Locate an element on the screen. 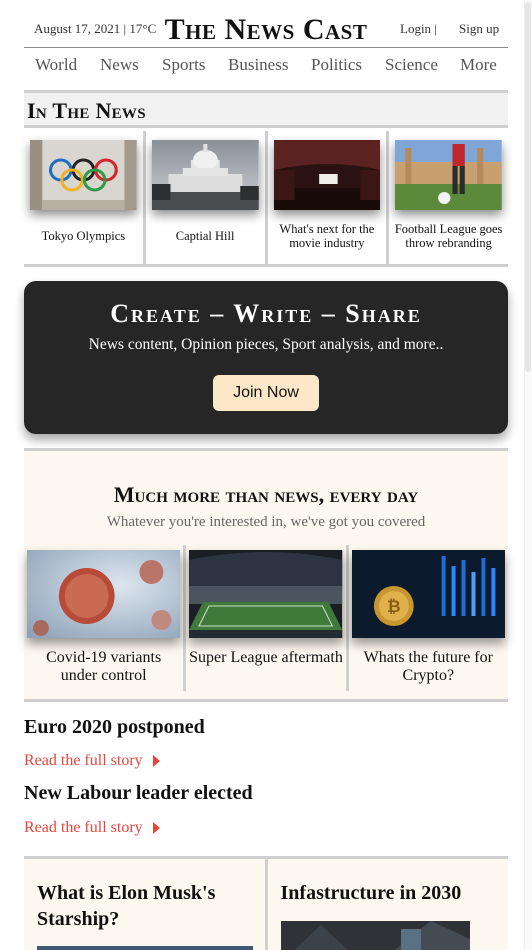 The height and width of the screenshot is (950, 532). banner-title: Create – Write – Share is located at coordinates (266, 313).